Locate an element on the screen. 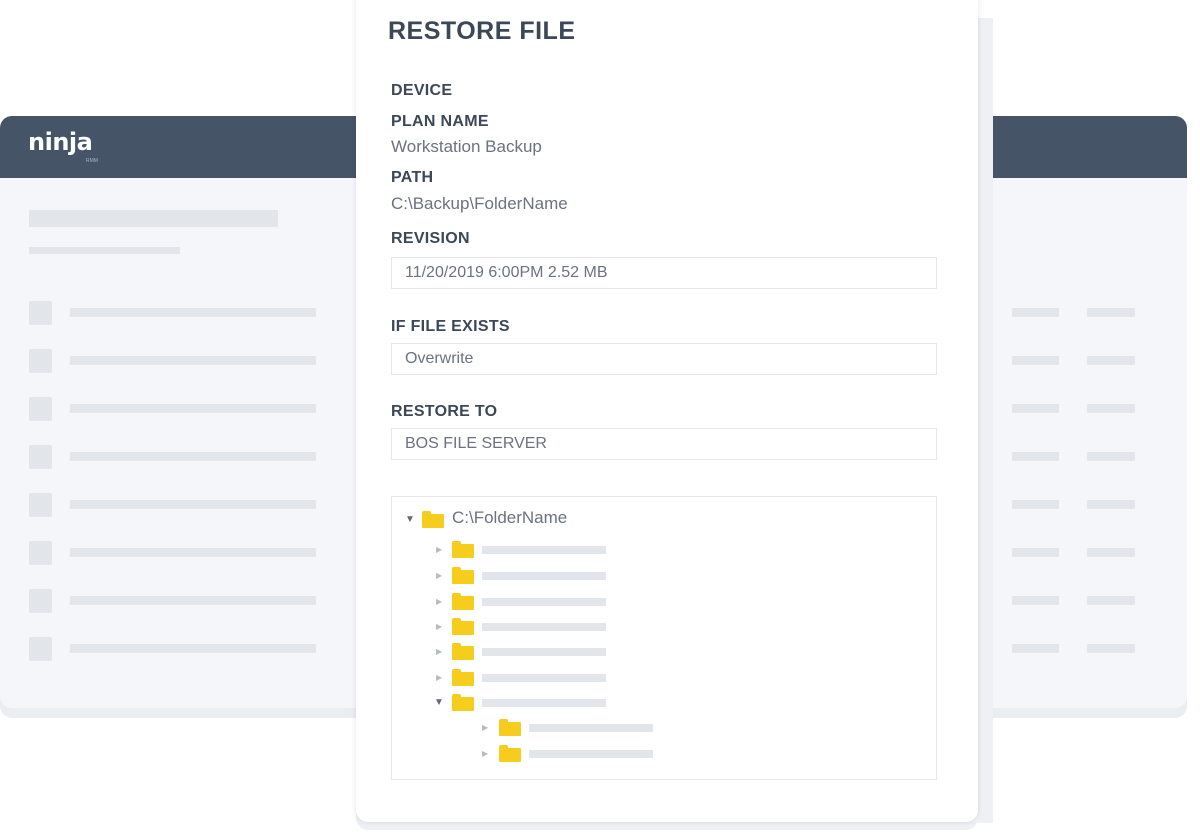 The image size is (1200, 839). restore-to-select: BOS FILE SERVER is located at coordinates (664, 444).